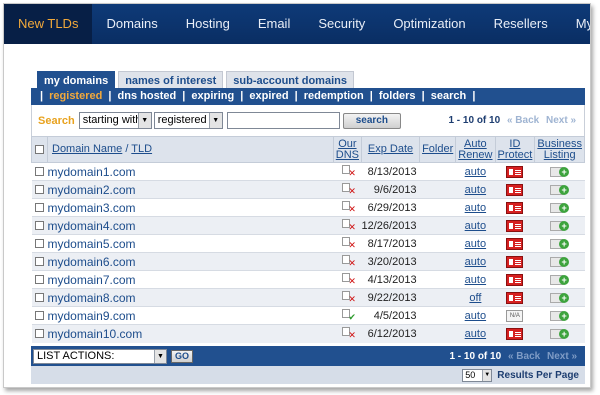  I want to click on nav-email: Email, so click(274, 24).